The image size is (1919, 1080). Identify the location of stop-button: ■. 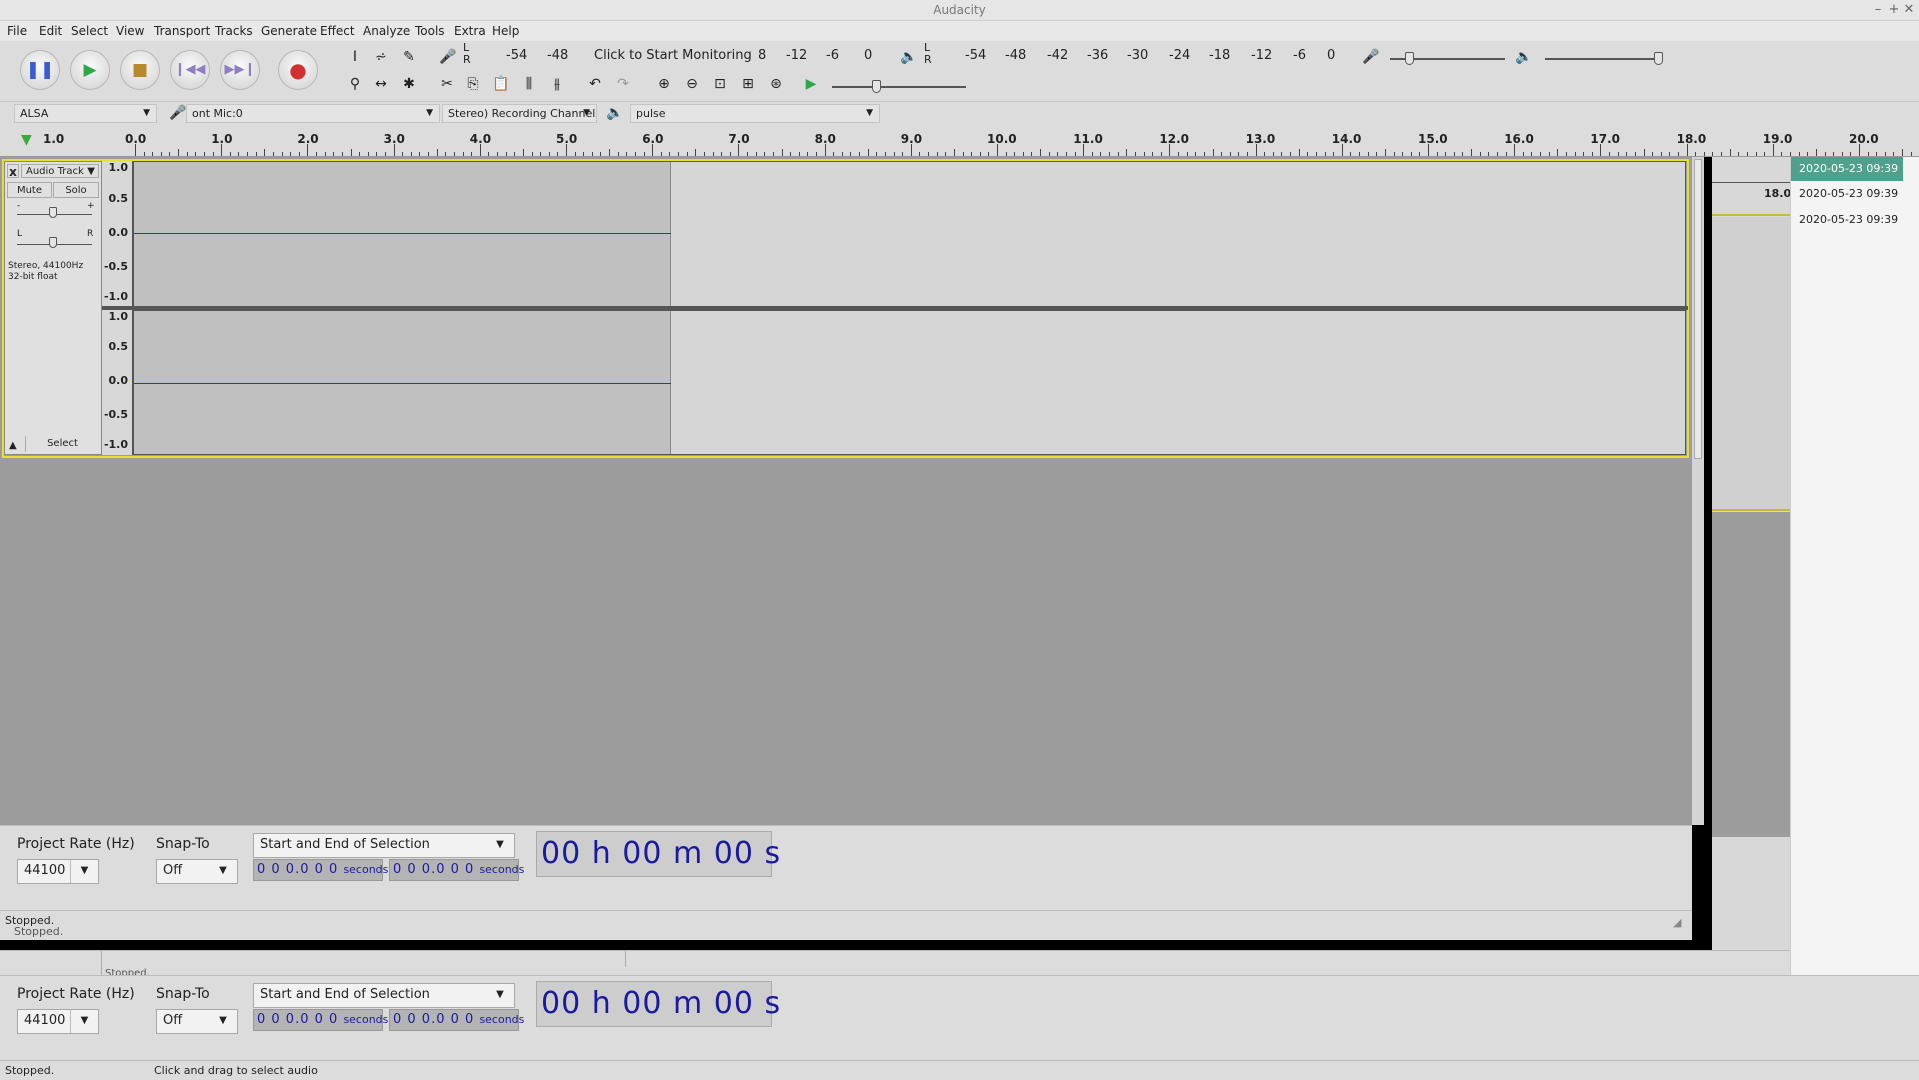
(140, 70).